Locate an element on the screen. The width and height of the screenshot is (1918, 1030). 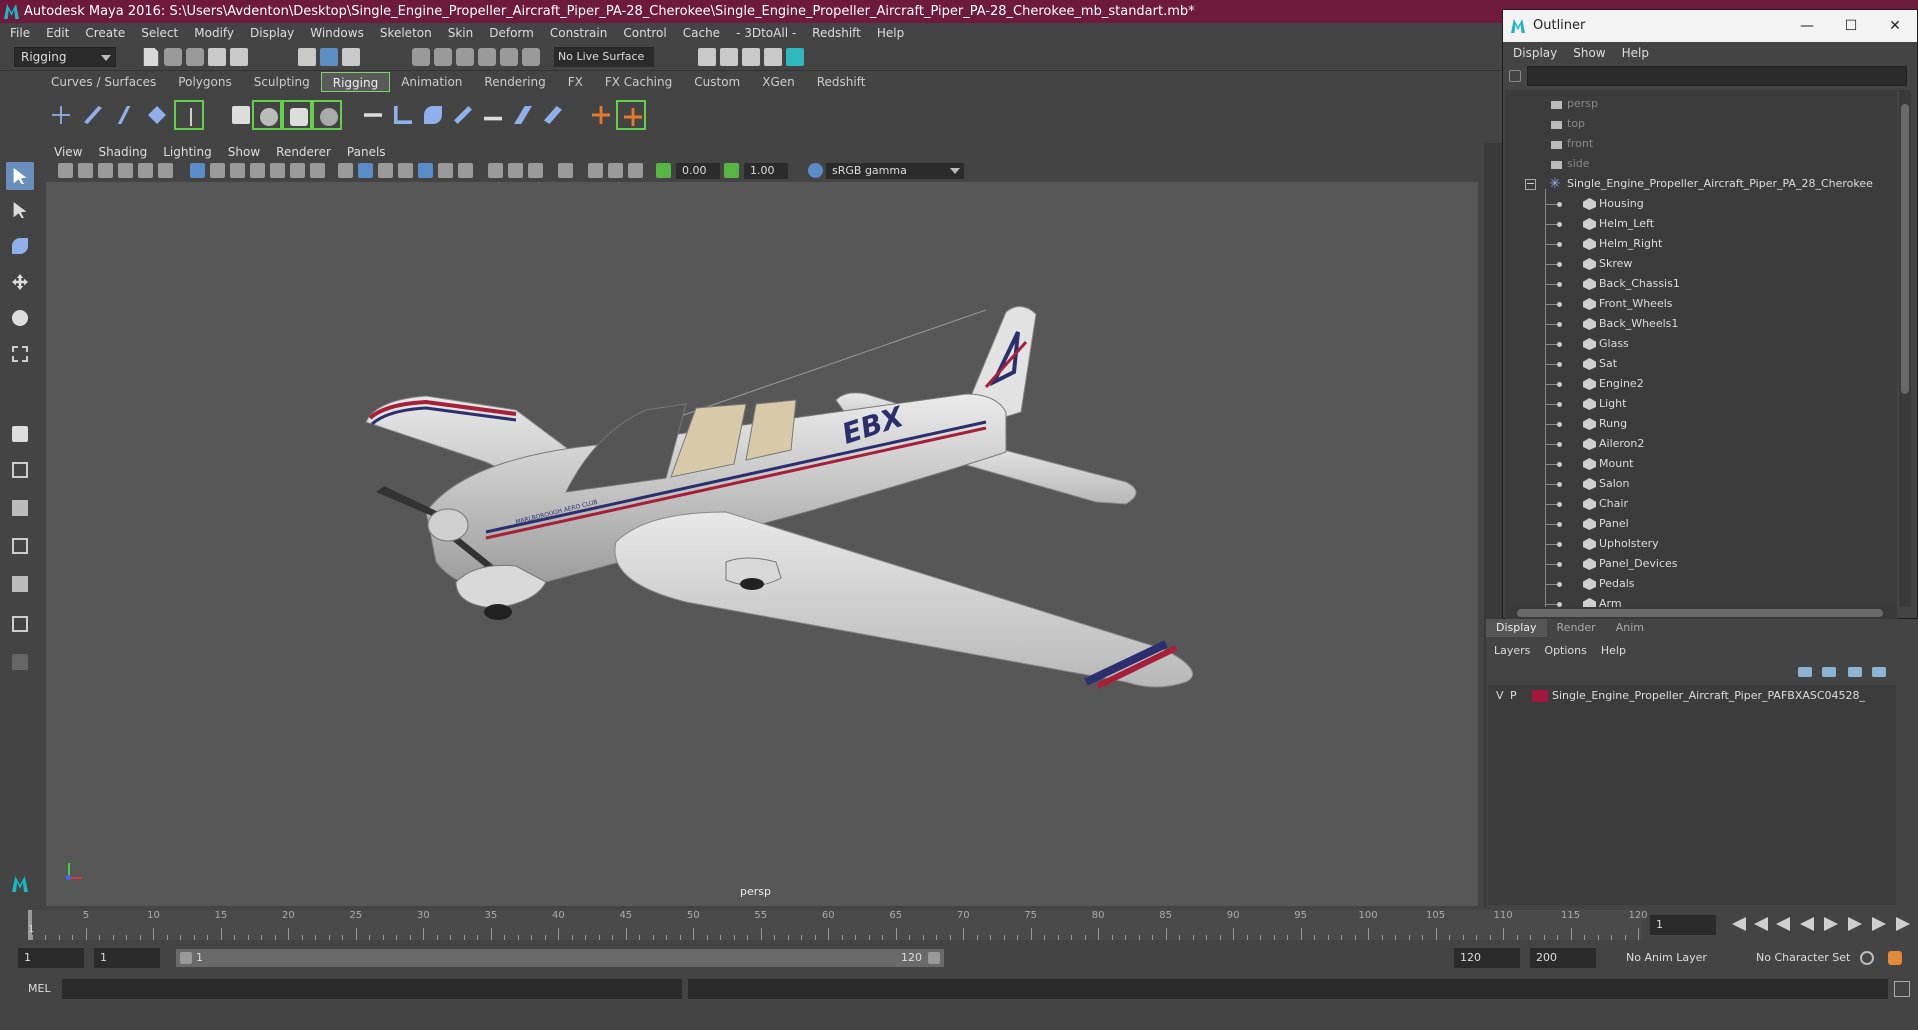
use-all-lights-icon is located at coordinates (445, 170).